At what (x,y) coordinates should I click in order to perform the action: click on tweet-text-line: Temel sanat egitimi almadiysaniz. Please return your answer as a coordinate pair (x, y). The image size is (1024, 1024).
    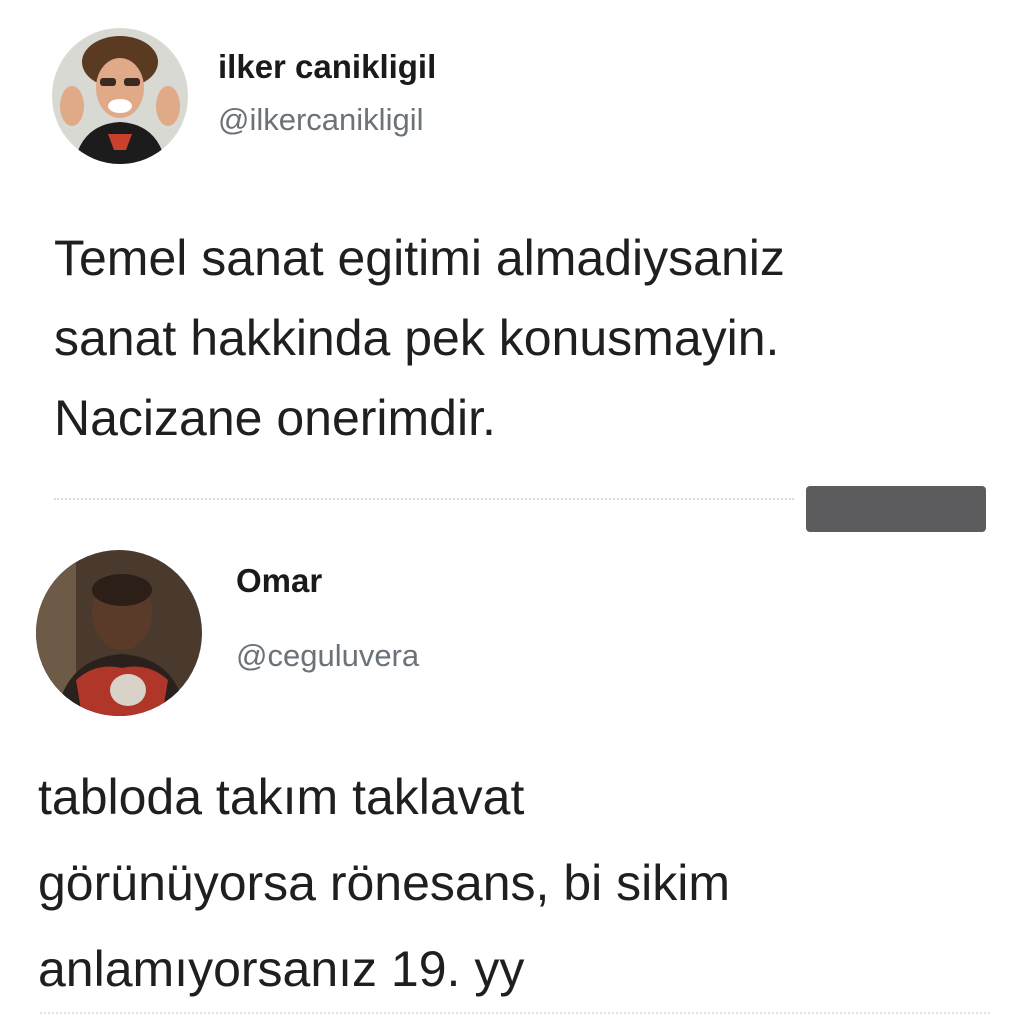
    Looking at the image, I should click on (419, 258).